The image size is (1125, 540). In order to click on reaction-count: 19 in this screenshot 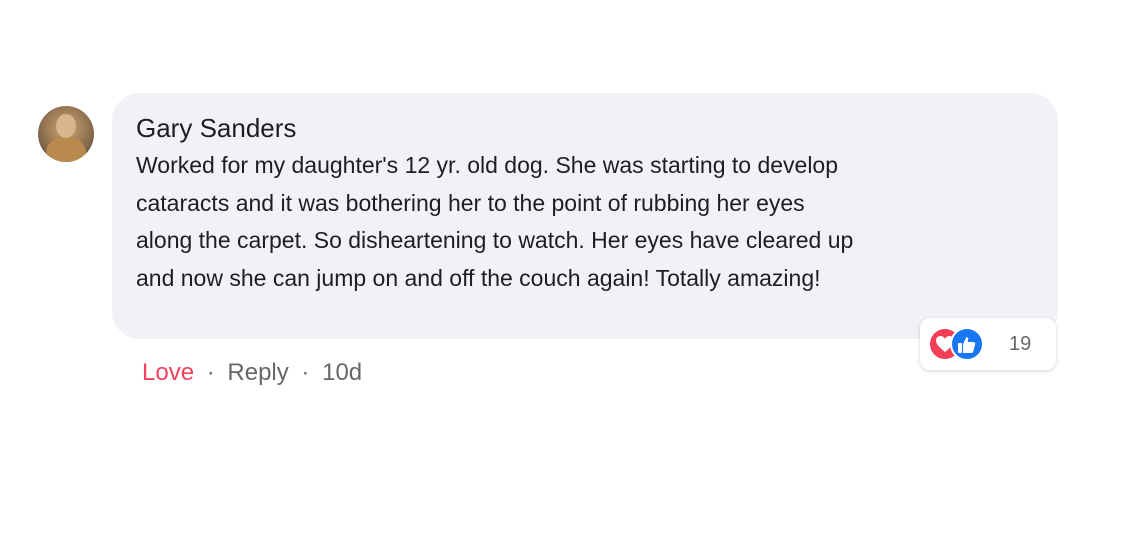, I will do `click(1020, 344)`.